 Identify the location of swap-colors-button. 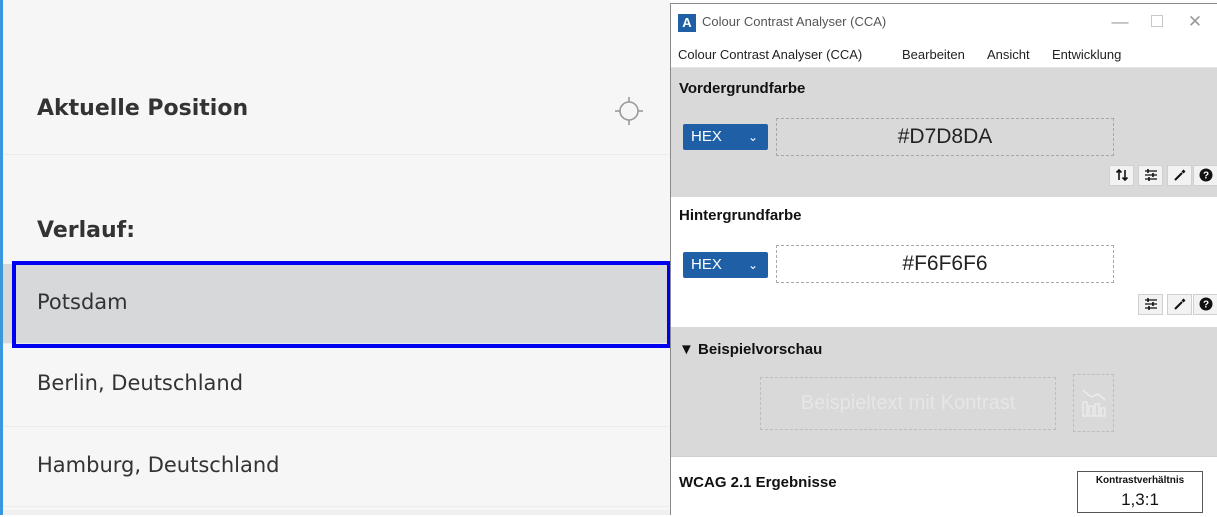
(1121, 175).